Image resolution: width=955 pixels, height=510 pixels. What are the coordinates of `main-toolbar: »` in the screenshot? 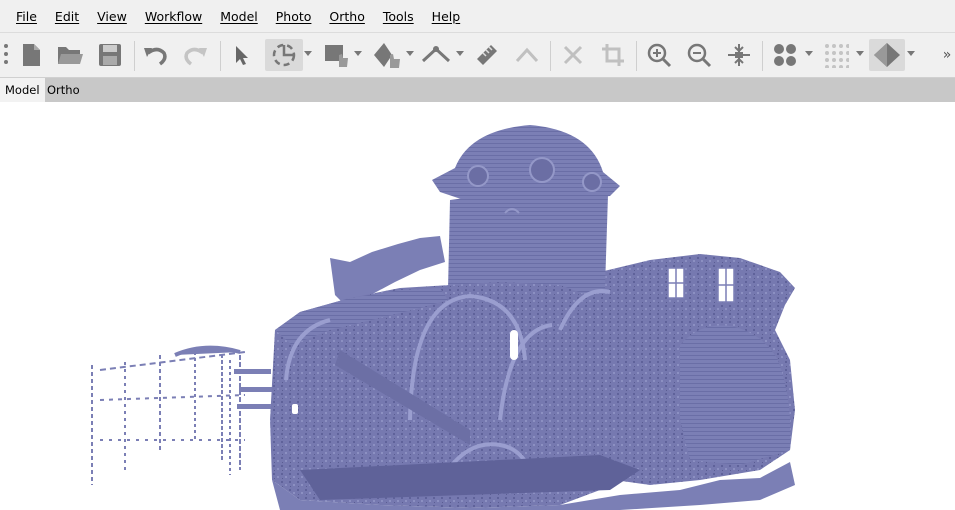 It's located at (477, 55).